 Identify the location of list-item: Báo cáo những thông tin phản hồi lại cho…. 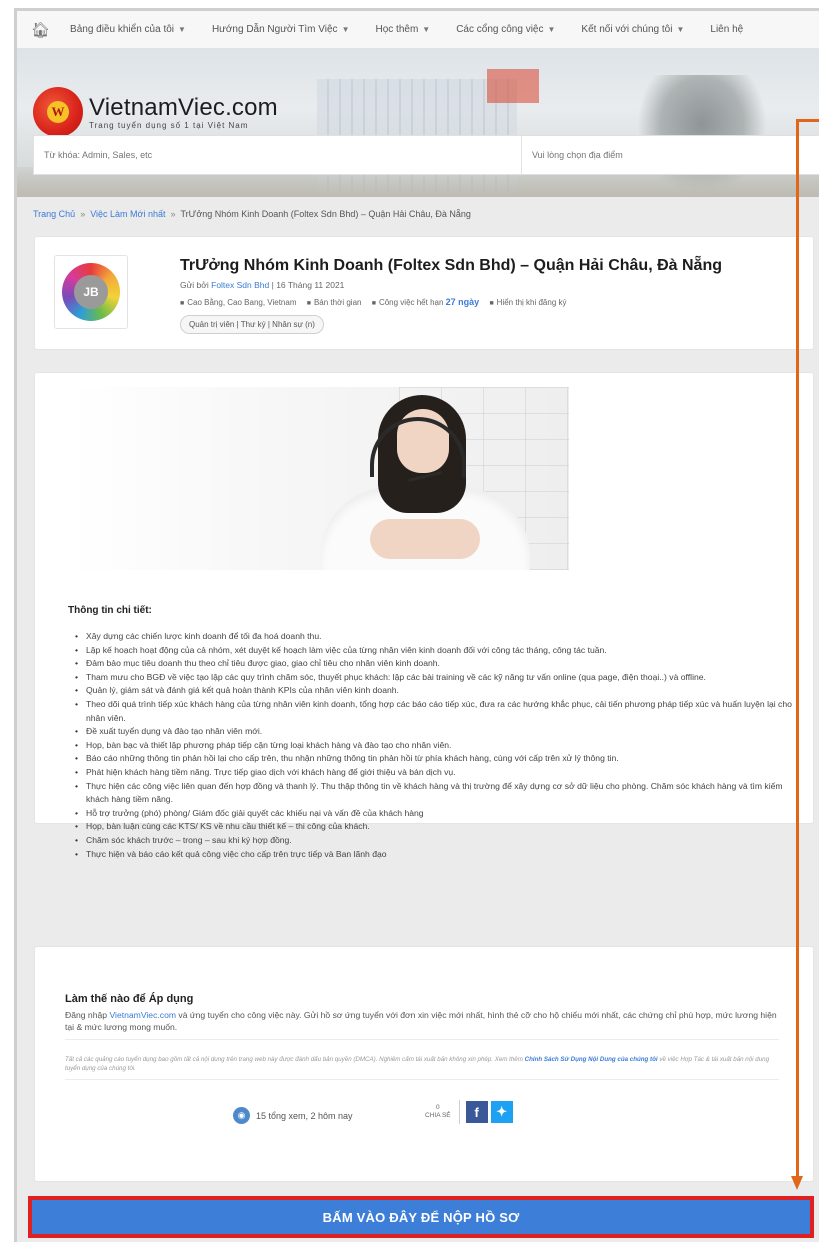
(440, 759).